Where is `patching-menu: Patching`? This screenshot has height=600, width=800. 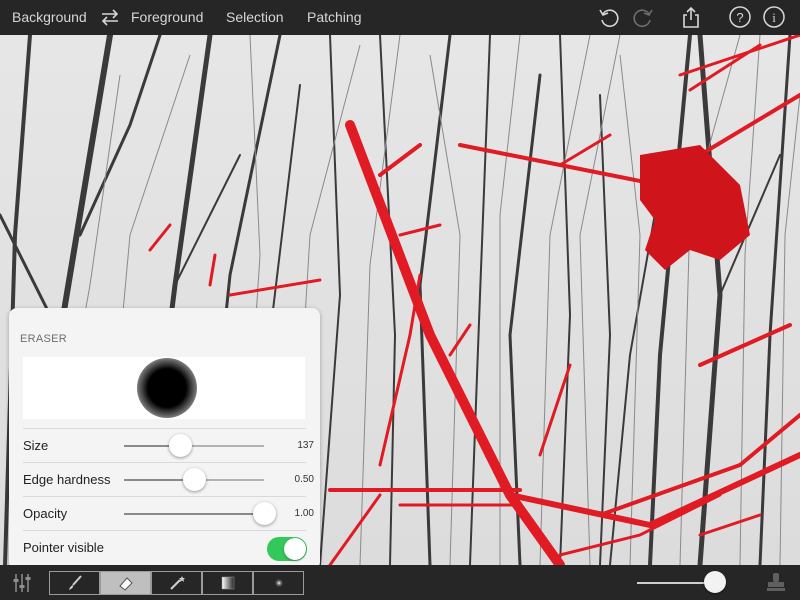 patching-menu: Patching is located at coordinates (334, 17).